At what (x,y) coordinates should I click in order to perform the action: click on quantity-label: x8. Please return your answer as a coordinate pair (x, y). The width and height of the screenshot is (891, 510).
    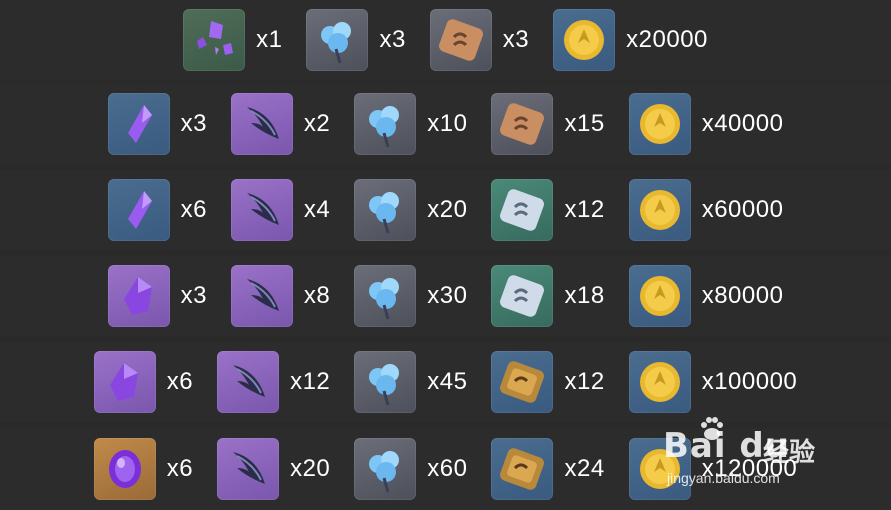
    Looking at the image, I should click on (317, 295).